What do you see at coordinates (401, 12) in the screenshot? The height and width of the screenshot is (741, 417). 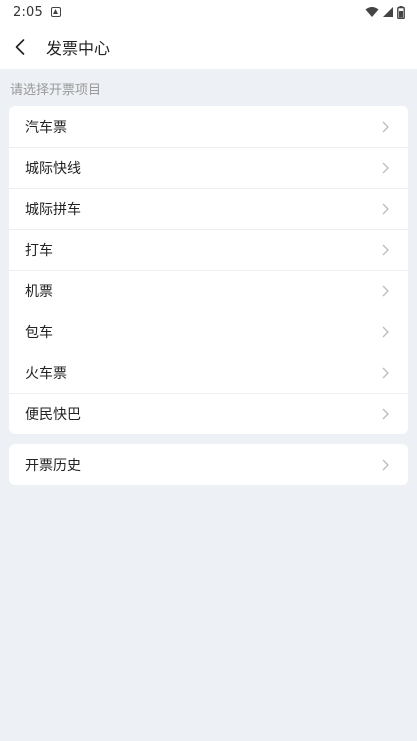 I see `battery-icon` at bounding box center [401, 12].